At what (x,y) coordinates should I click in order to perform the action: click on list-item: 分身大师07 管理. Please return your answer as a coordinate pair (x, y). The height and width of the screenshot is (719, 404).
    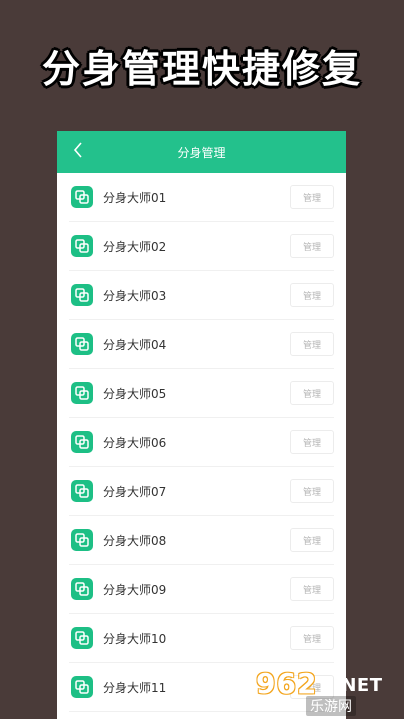
    Looking at the image, I should click on (201, 491).